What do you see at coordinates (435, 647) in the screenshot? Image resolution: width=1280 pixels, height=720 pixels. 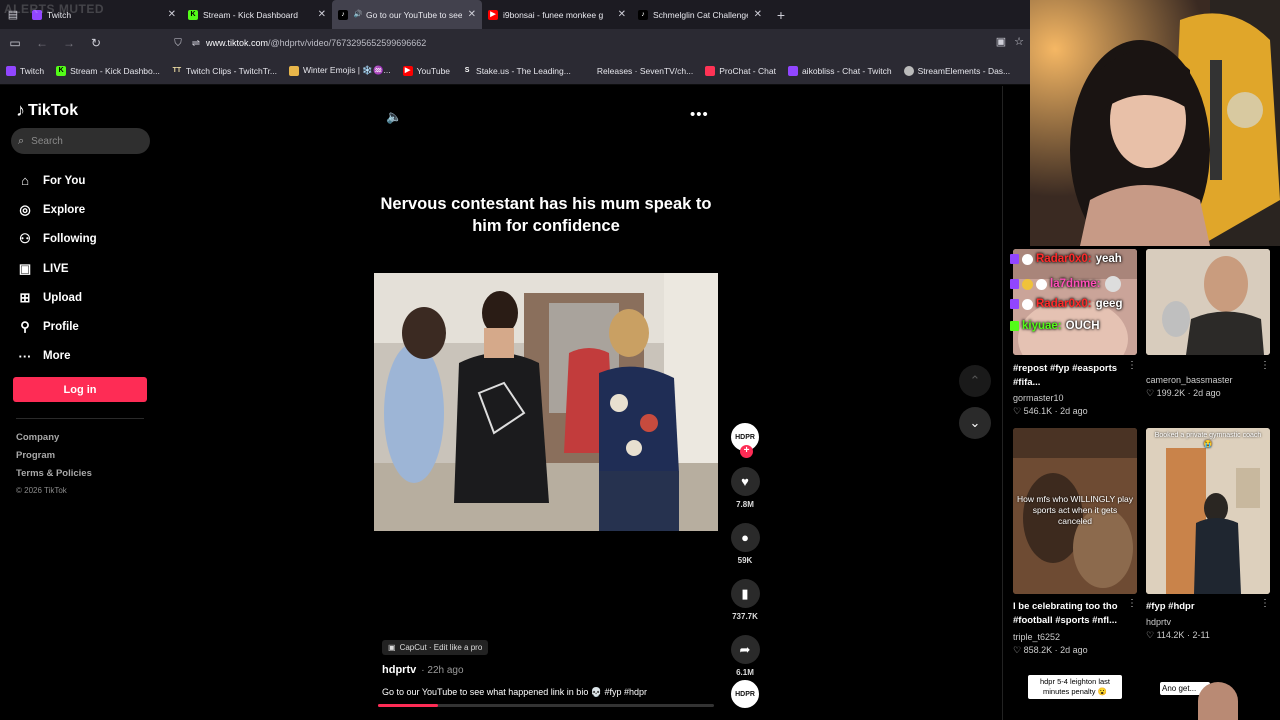 I see `capcut-badge: ▣ CapCut · Edit like a pro` at bounding box center [435, 647].